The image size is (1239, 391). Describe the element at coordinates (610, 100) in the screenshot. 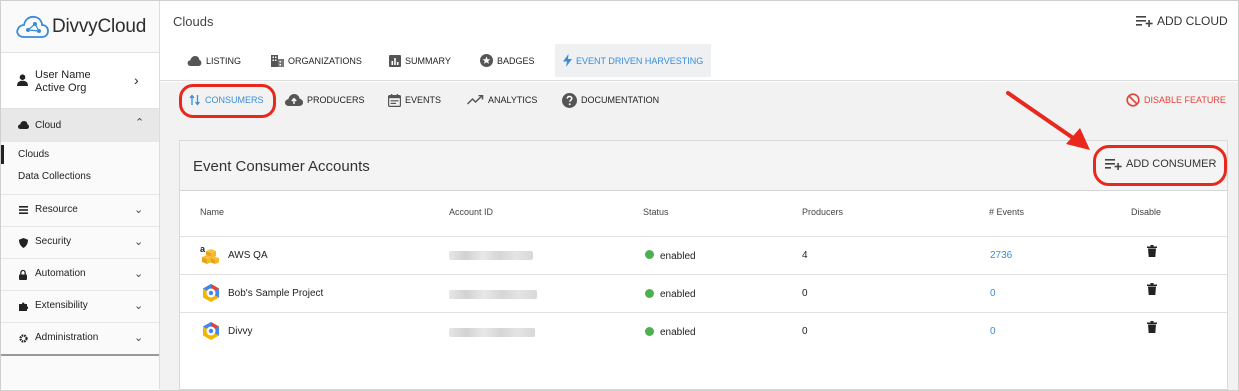

I see `subtab-documentation: DOCUMENTATION` at that location.